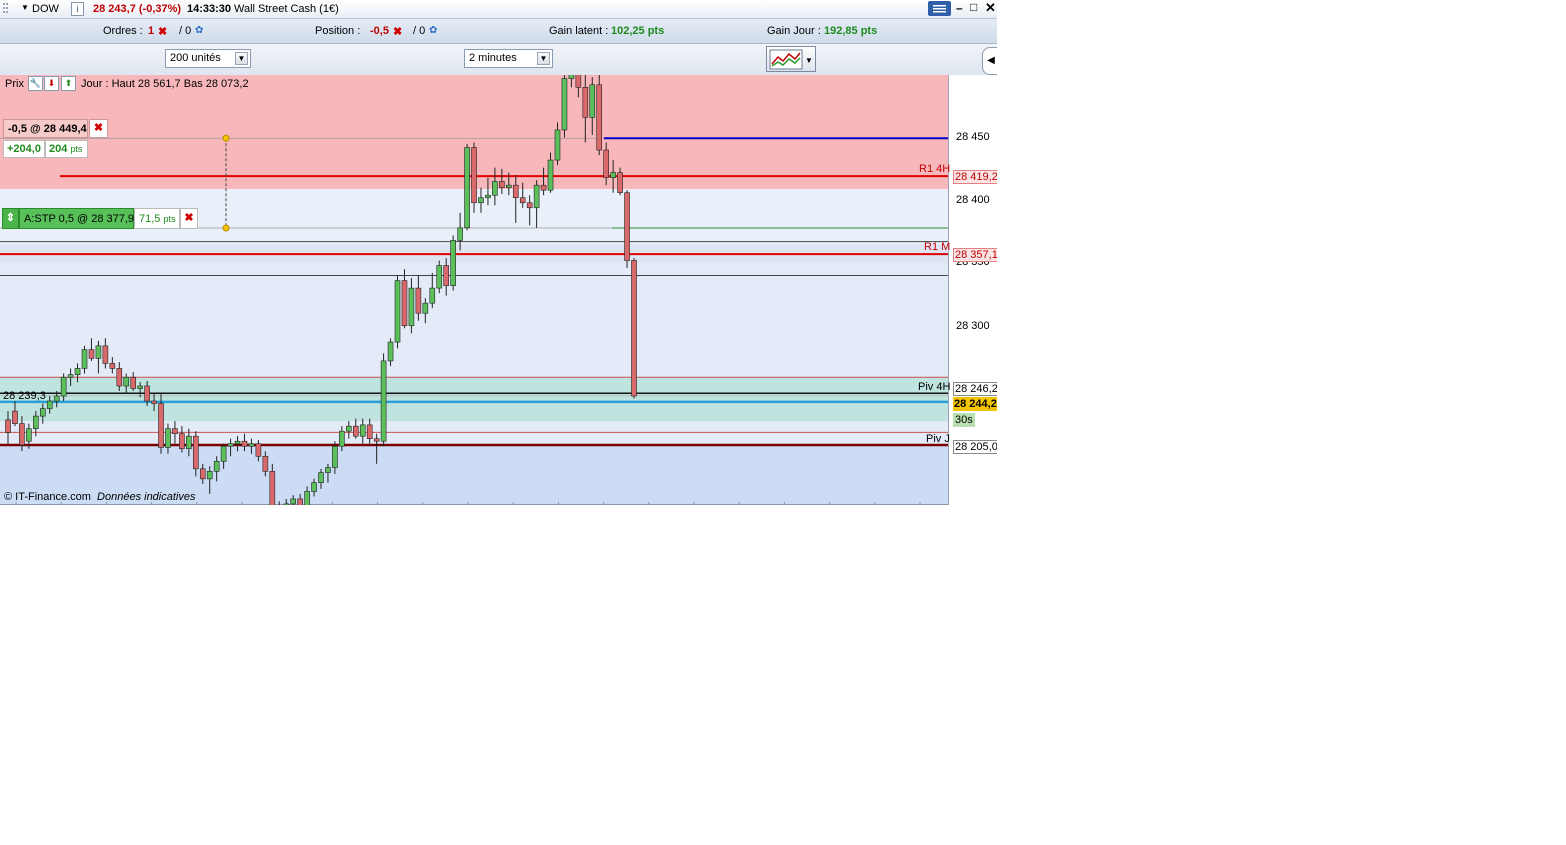 Image resolution: width=1566 pixels, height=845 pixels. I want to click on position-gain-pts: 204 pts, so click(66, 149).